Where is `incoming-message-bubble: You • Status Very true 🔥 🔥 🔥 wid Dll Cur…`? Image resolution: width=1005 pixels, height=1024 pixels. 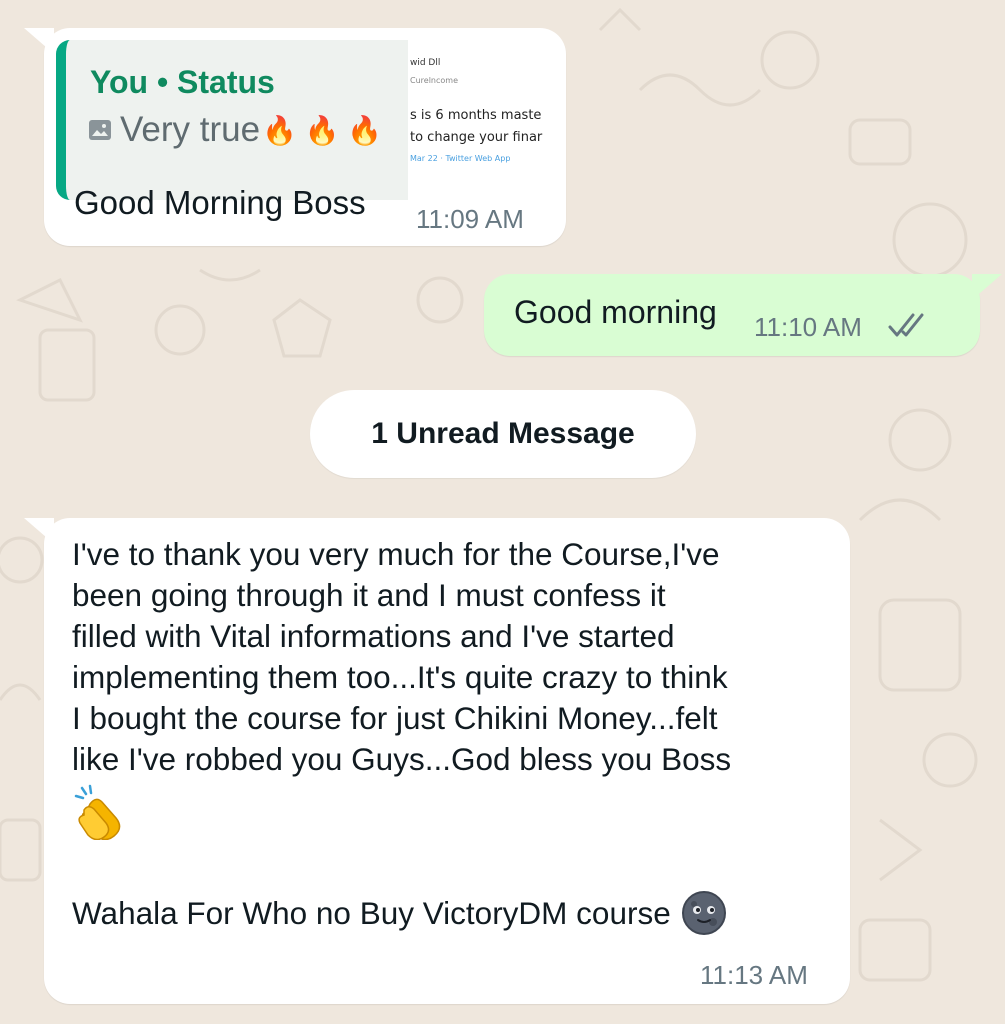 incoming-message-bubble: You • Status Very true 🔥 🔥 🔥 wid Dll Cur… is located at coordinates (295, 137).